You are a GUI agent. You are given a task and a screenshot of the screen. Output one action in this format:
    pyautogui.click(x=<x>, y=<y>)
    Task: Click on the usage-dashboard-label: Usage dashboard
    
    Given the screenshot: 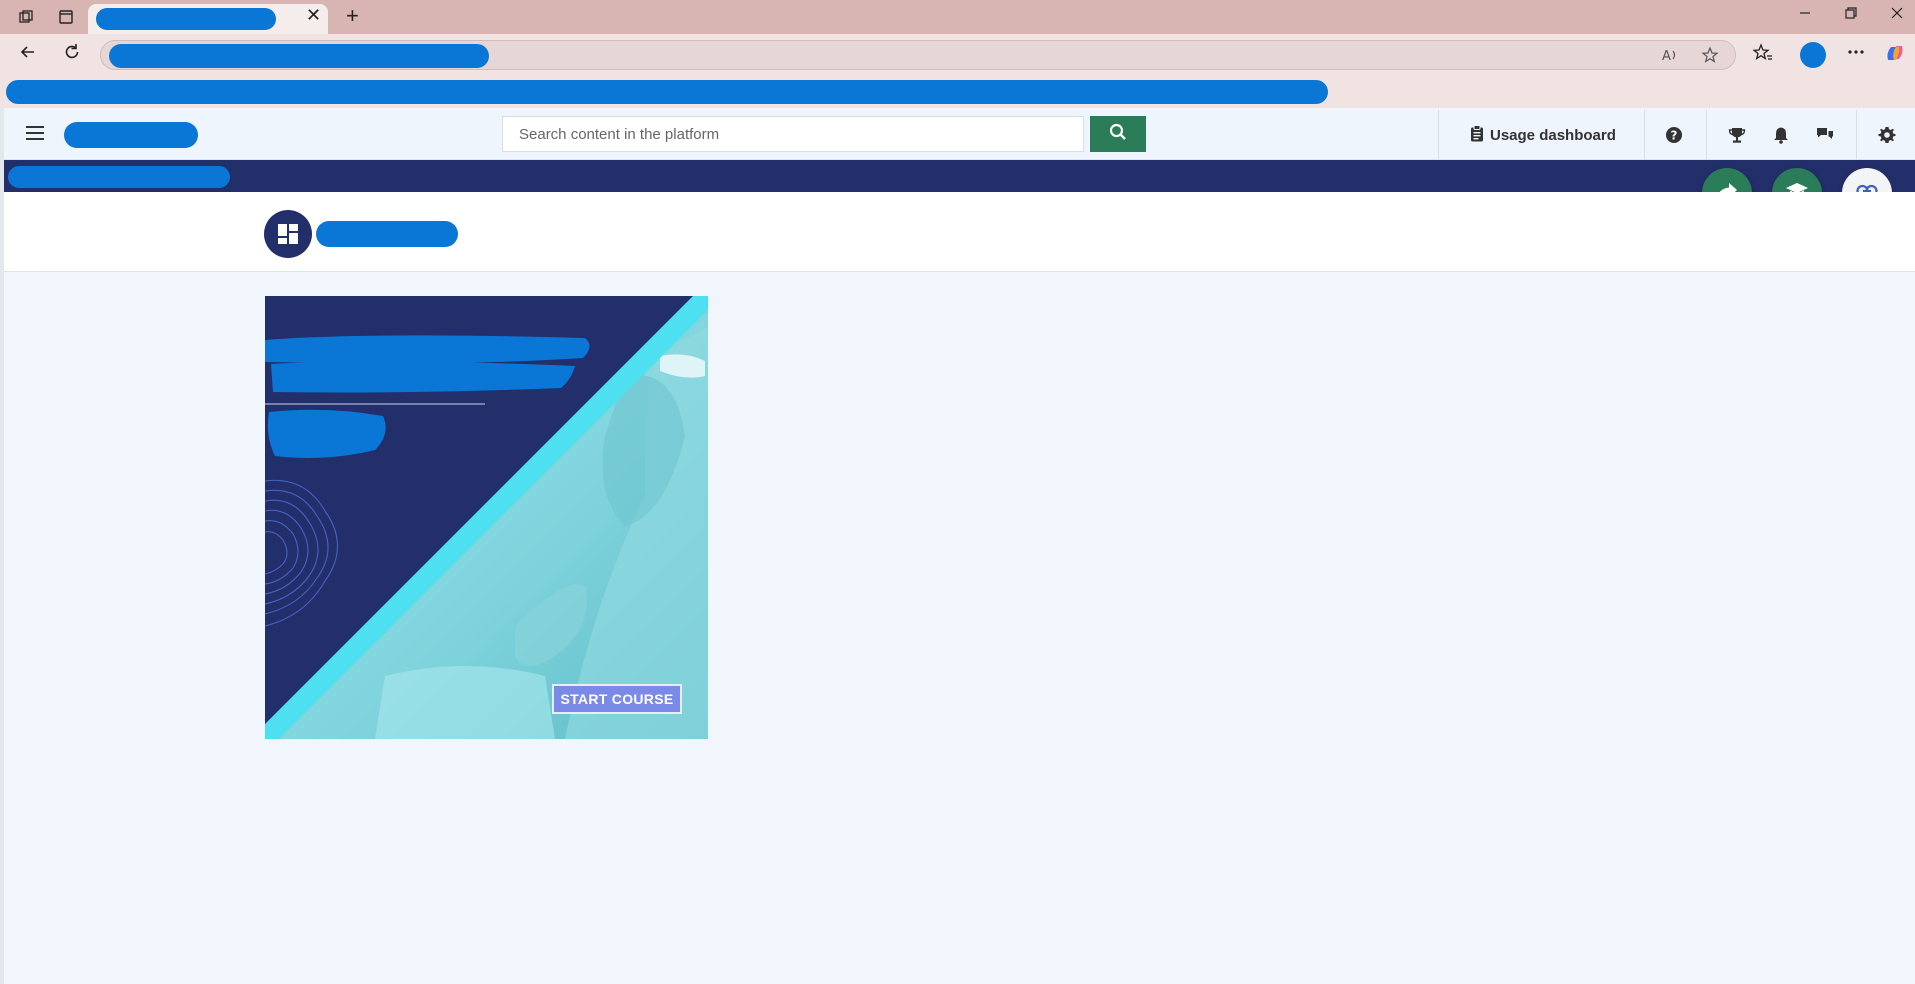 What is the action you would take?
    pyautogui.click(x=1553, y=135)
    